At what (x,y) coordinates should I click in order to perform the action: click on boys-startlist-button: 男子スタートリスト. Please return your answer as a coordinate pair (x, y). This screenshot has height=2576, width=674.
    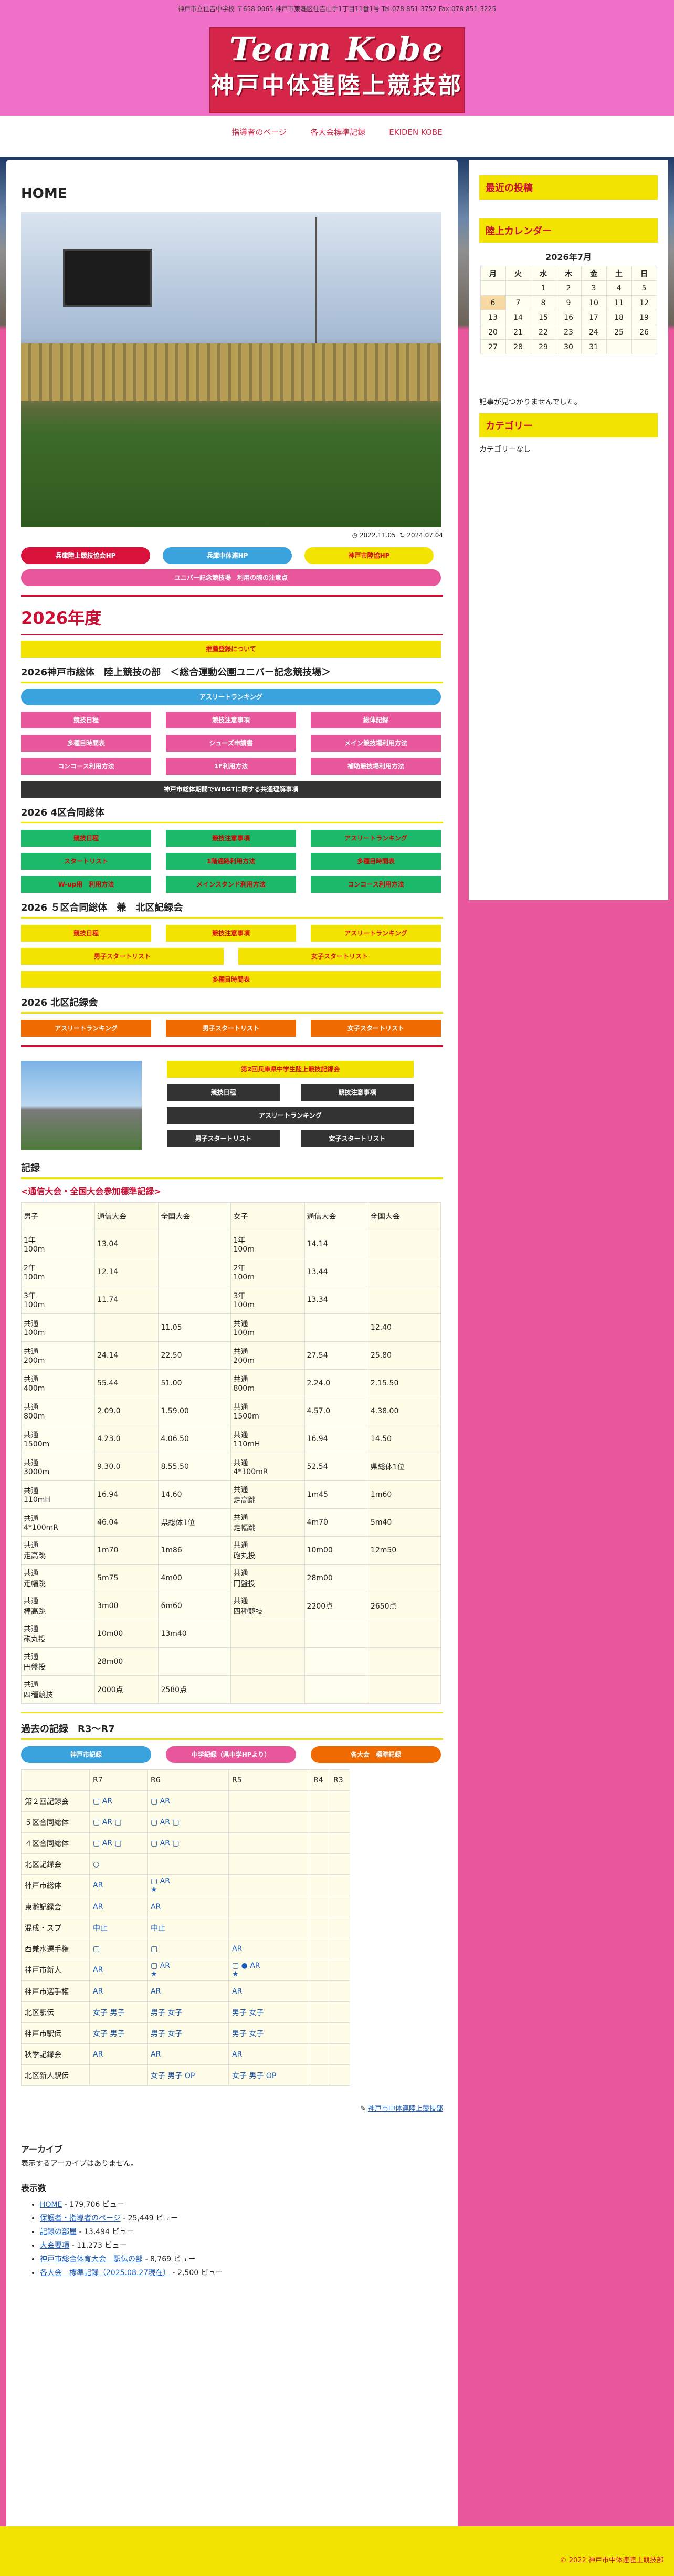
    Looking at the image, I should click on (231, 1028).